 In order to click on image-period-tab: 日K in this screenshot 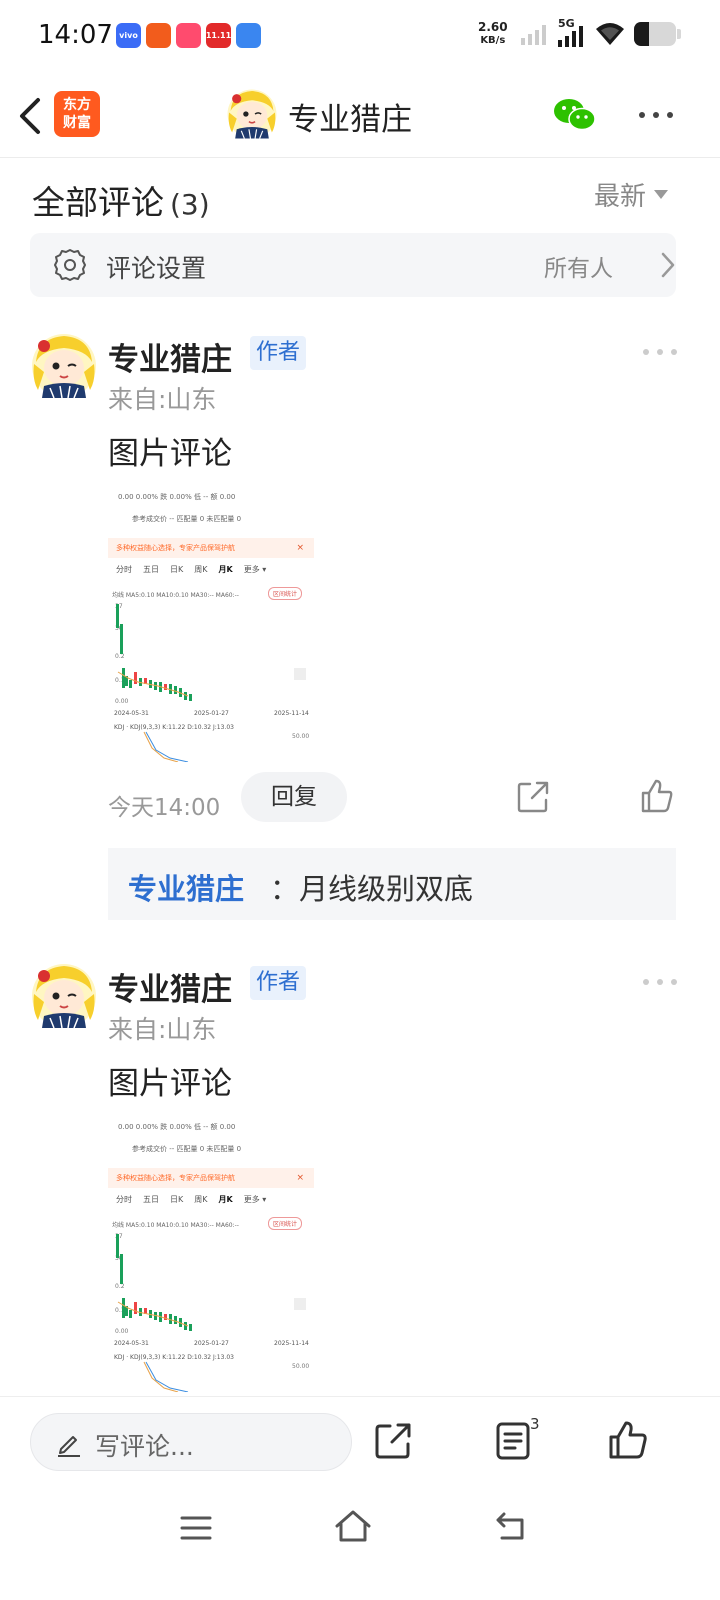, I will do `click(177, 1199)`.